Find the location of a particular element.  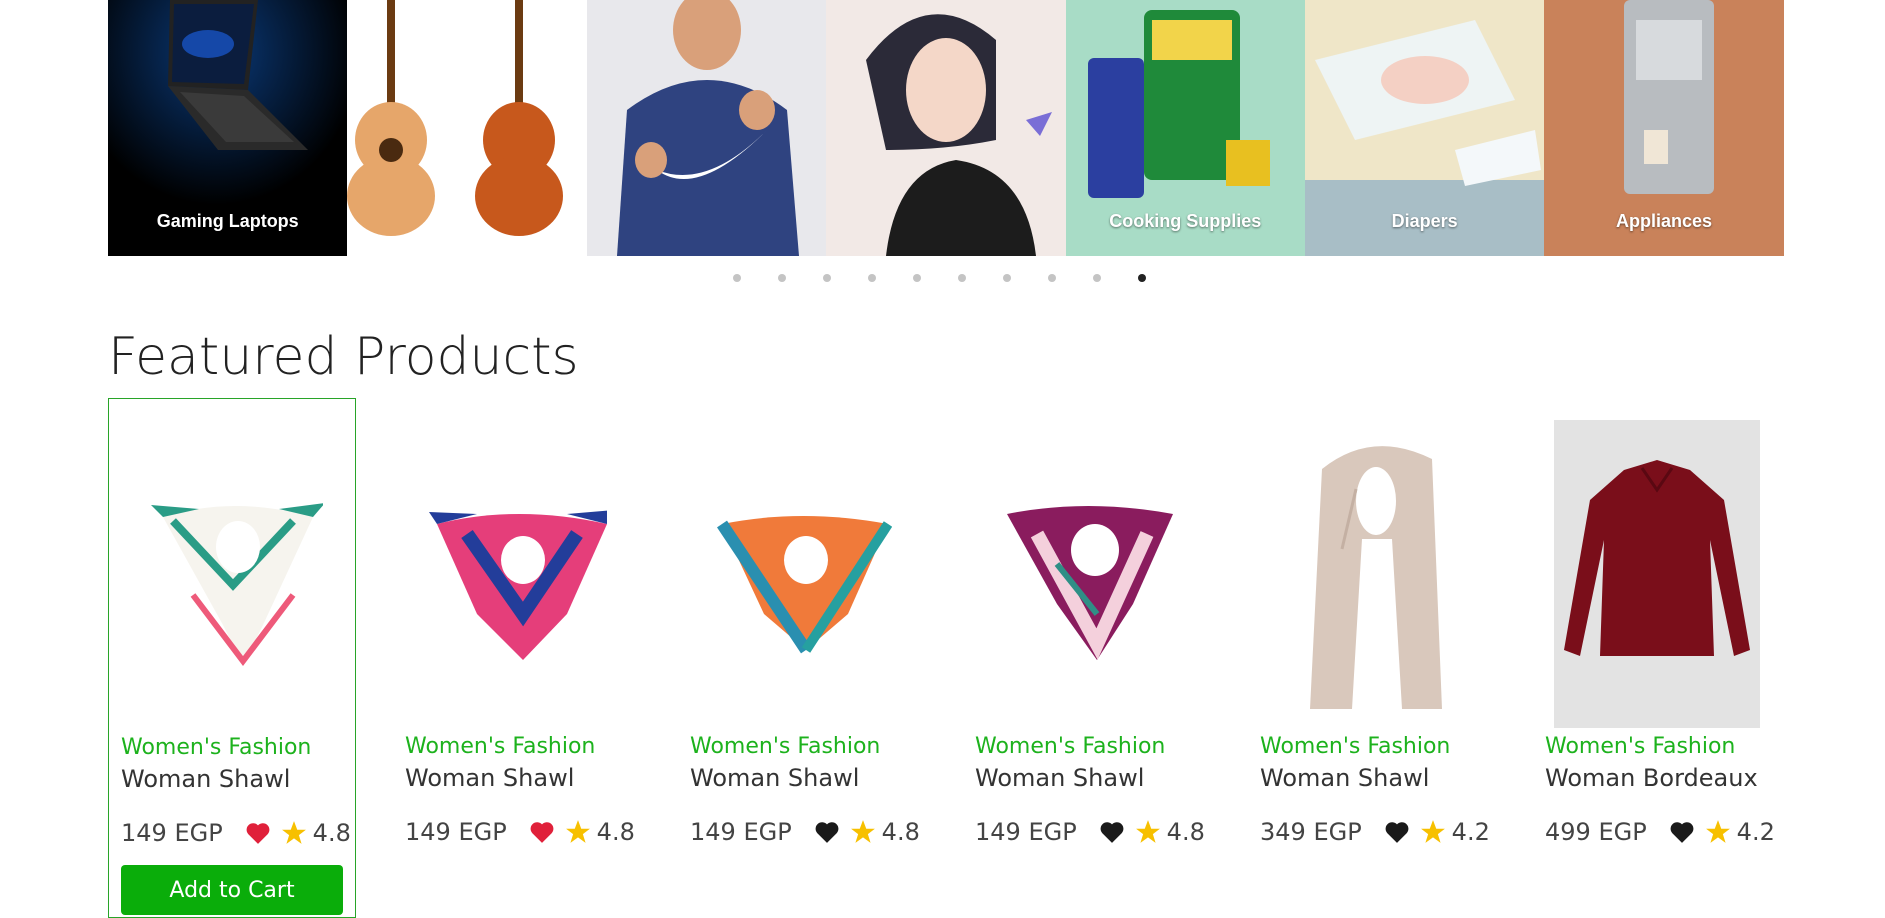

product-price: 349 EGP is located at coordinates (1311, 832).